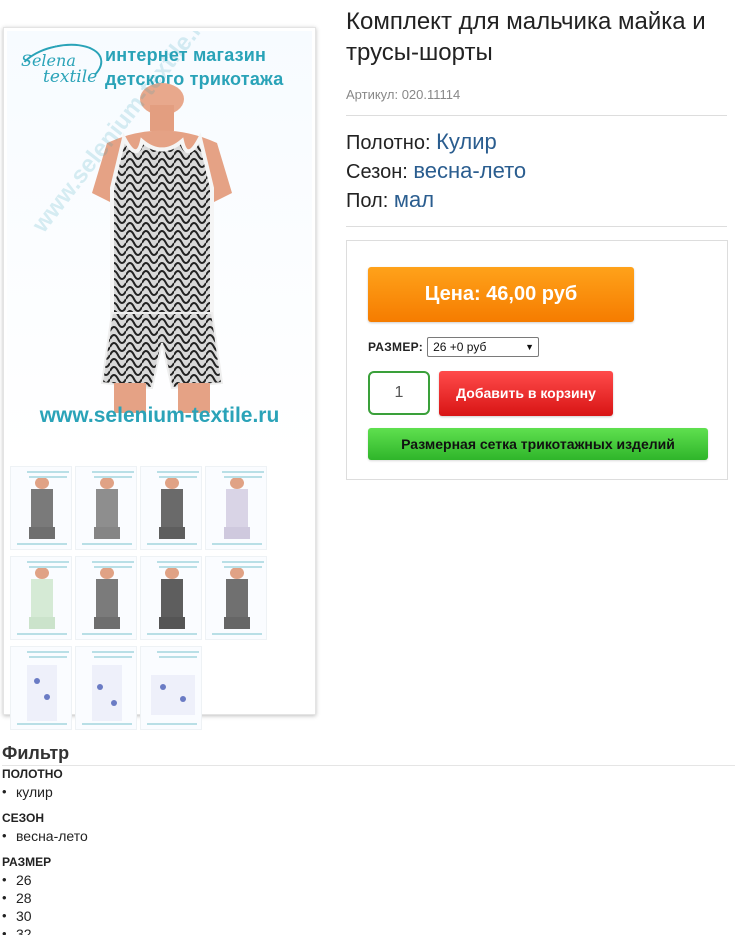 Image resolution: width=735 pixels, height=935 pixels. Describe the element at coordinates (466, 141) in the screenshot. I see `attribute-fabric-link: Кулир` at that location.